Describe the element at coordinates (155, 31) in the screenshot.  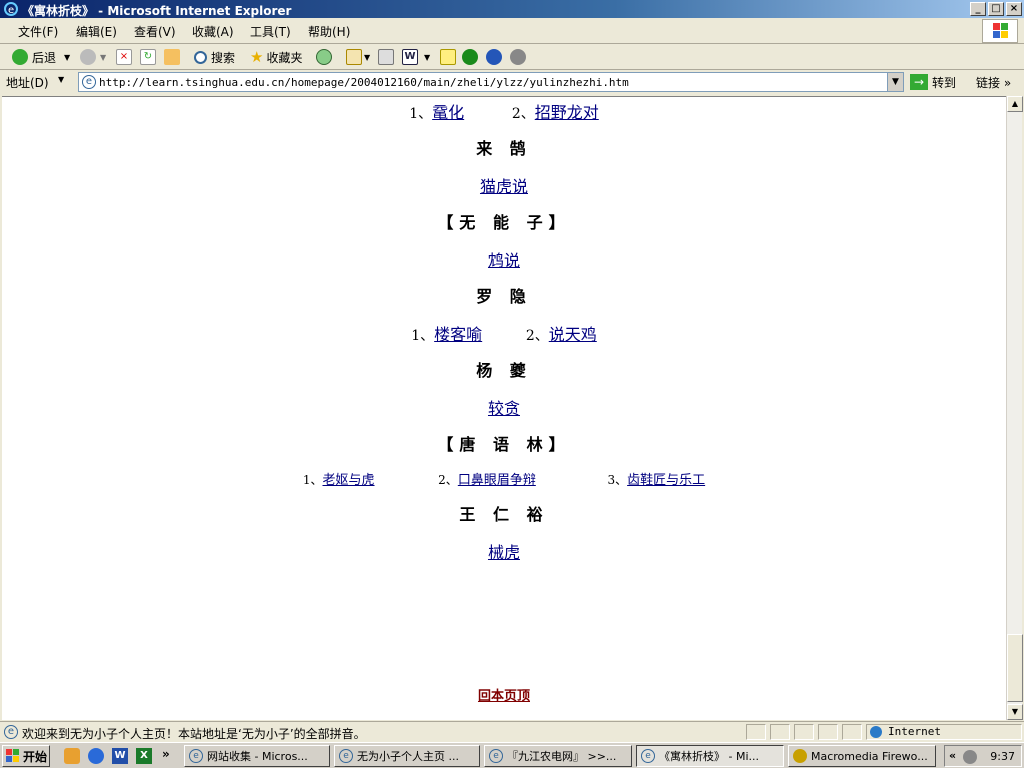
I see `menu-view: 查看(V)` at that location.